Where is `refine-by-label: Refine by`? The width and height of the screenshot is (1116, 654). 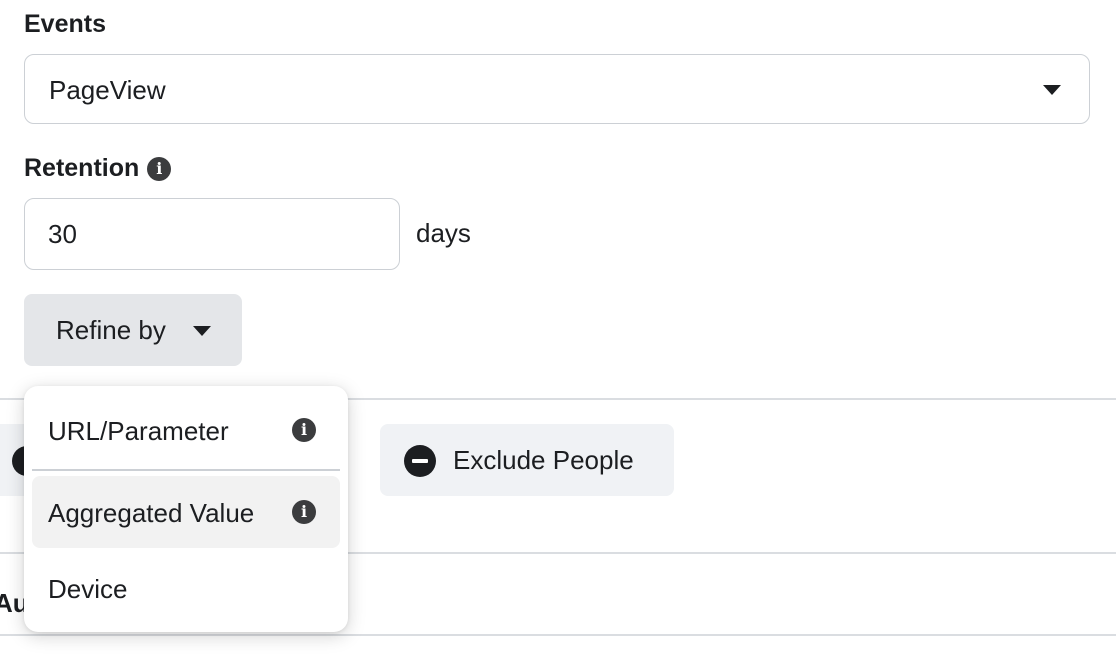 refine-by-label: Refine by is located at coordinates (111, 330).